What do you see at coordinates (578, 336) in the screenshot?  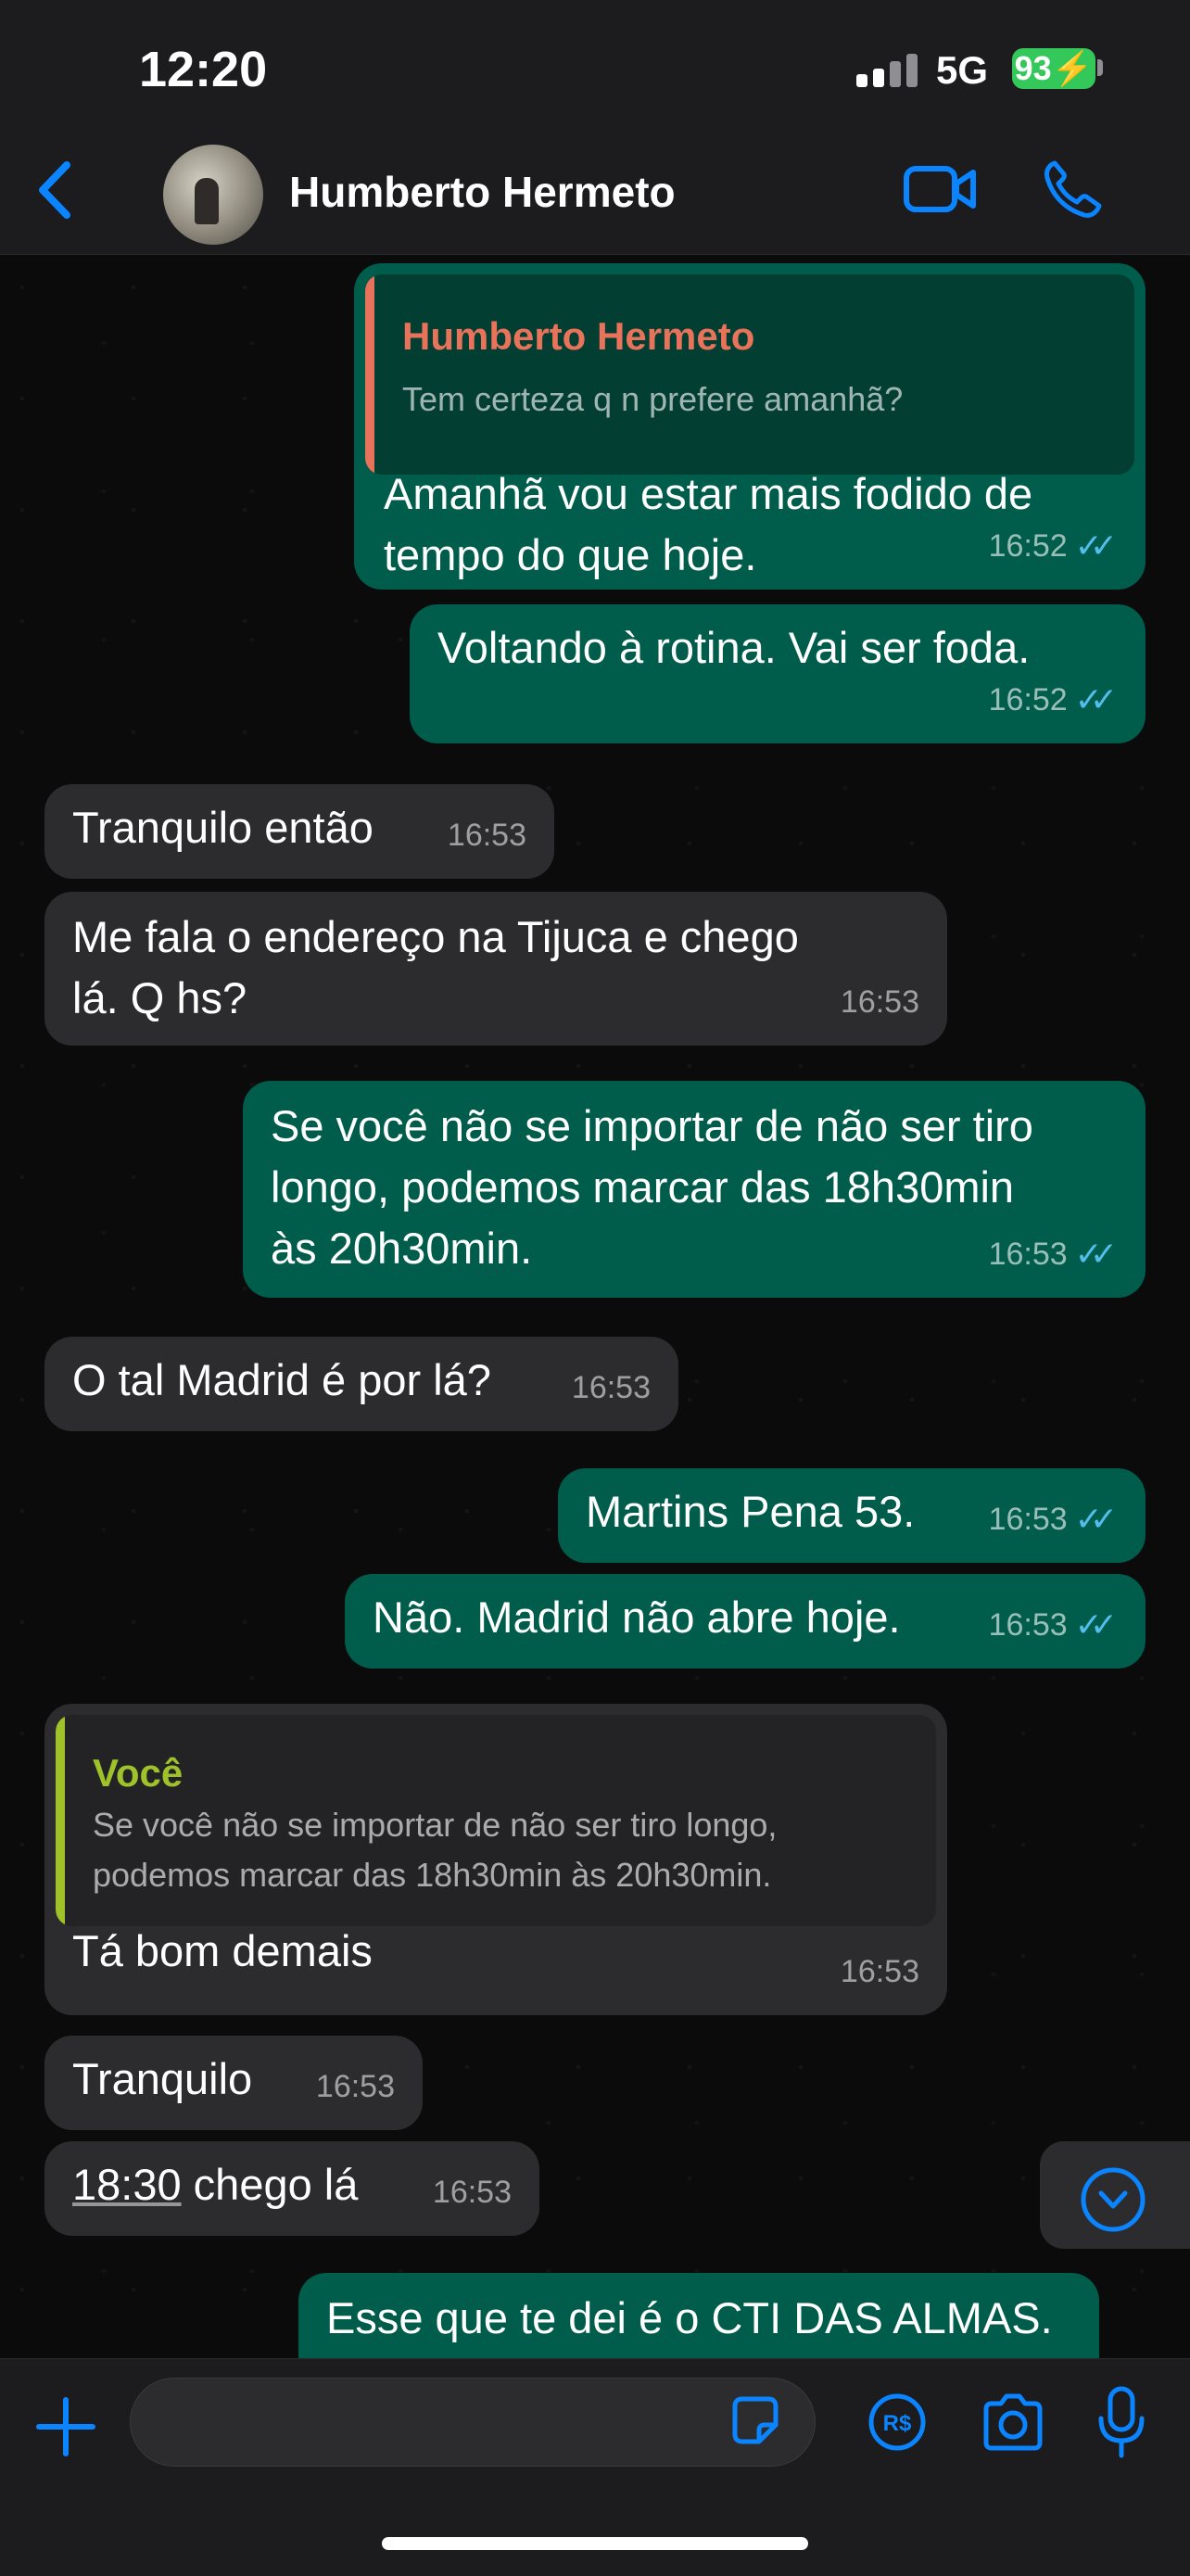 I see `quote-author: Humberto Hermeto` at bounding box center [578, 336].